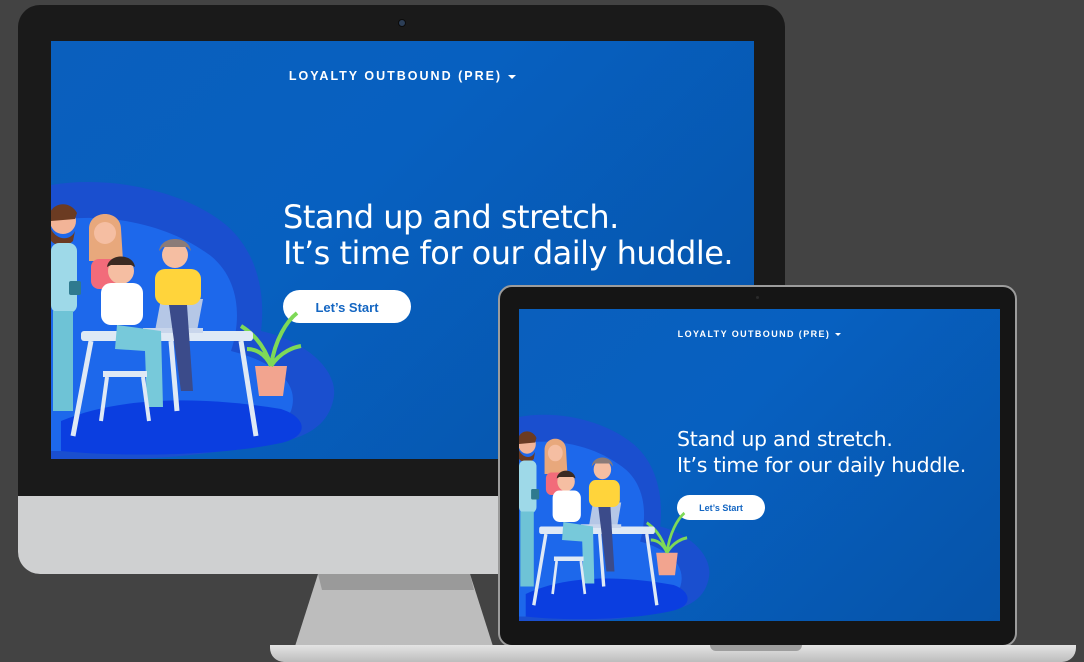  What do you see at coordinates (402, 23) in the screenshot?
I see `imac-camera-icon` at bounding box center [402, 23].